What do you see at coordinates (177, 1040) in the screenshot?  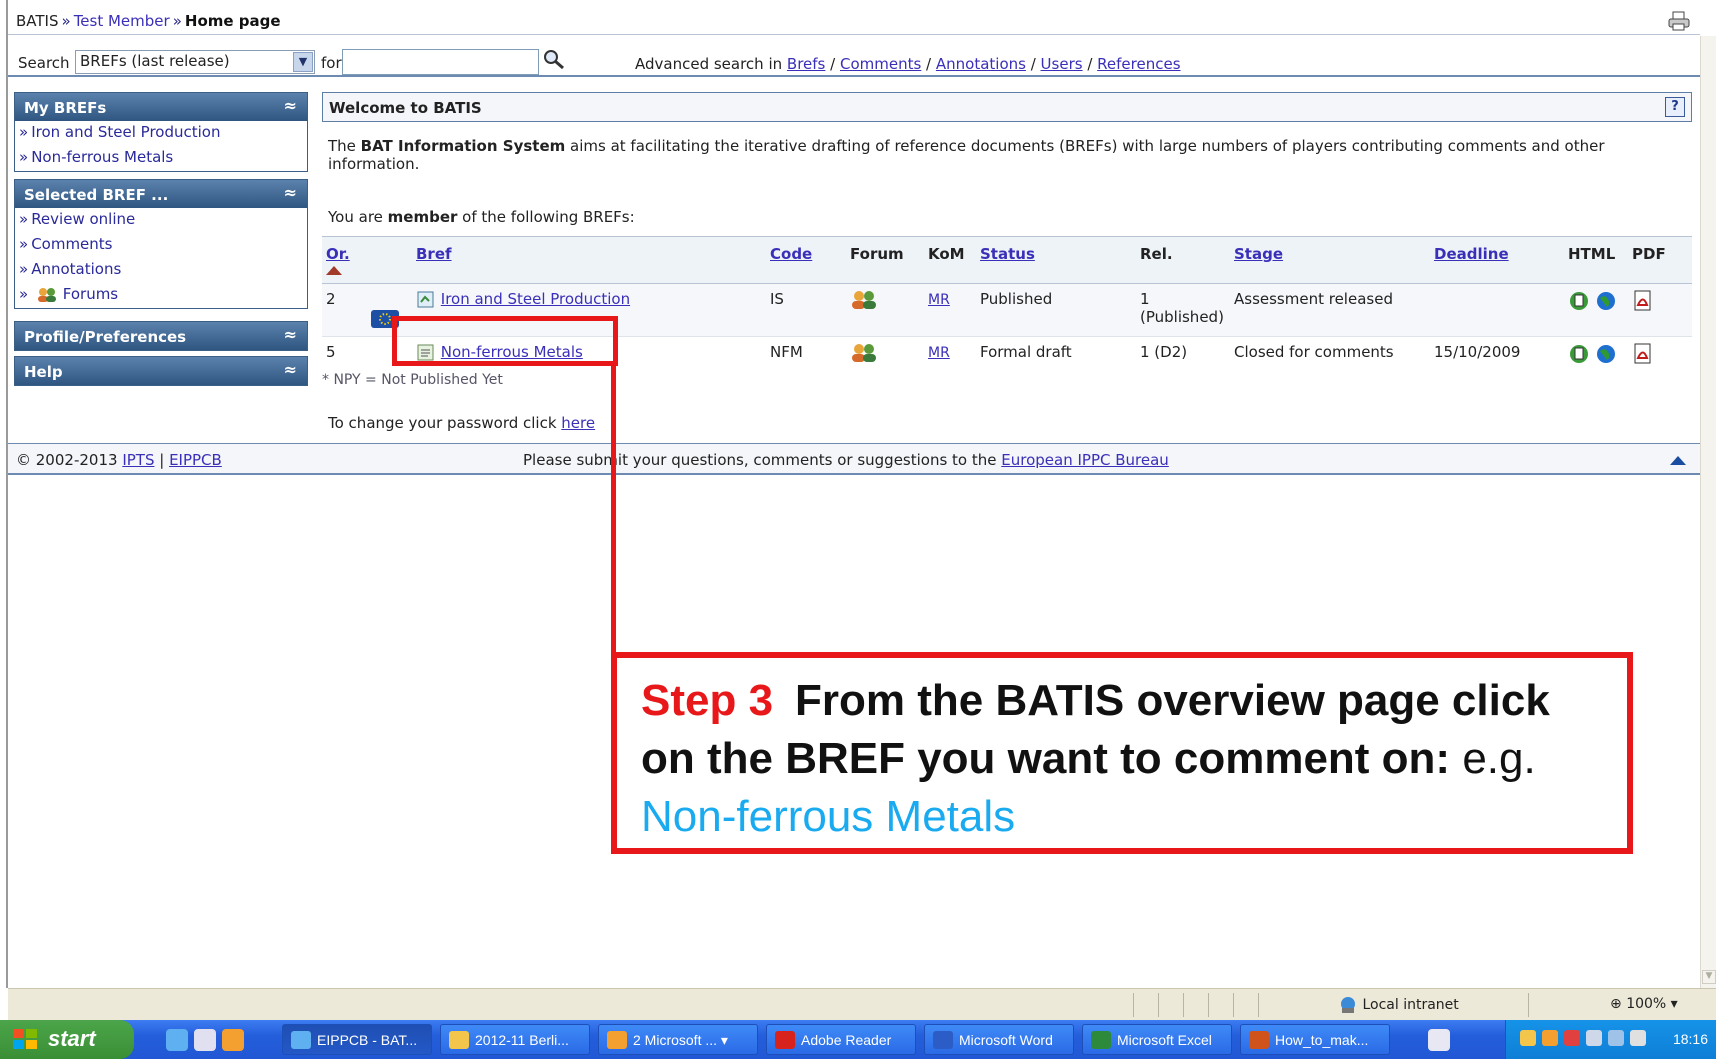 I see `ie-quicklaunch-icon` at bounding box center [177, 1040].